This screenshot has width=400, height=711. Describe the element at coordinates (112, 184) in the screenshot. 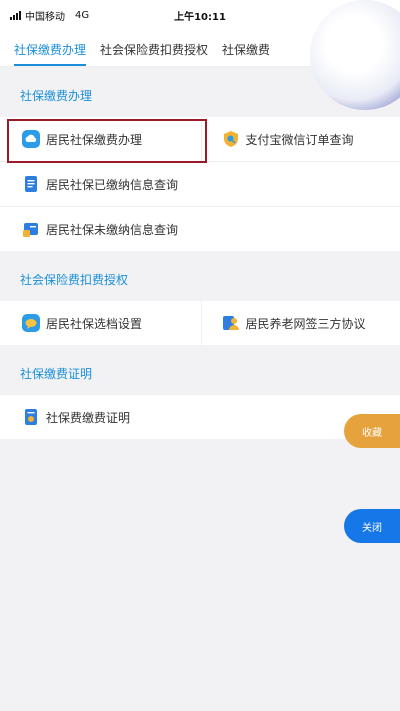

I see `menu-item-label: 居民社保已缴纳信息查询` at that location.